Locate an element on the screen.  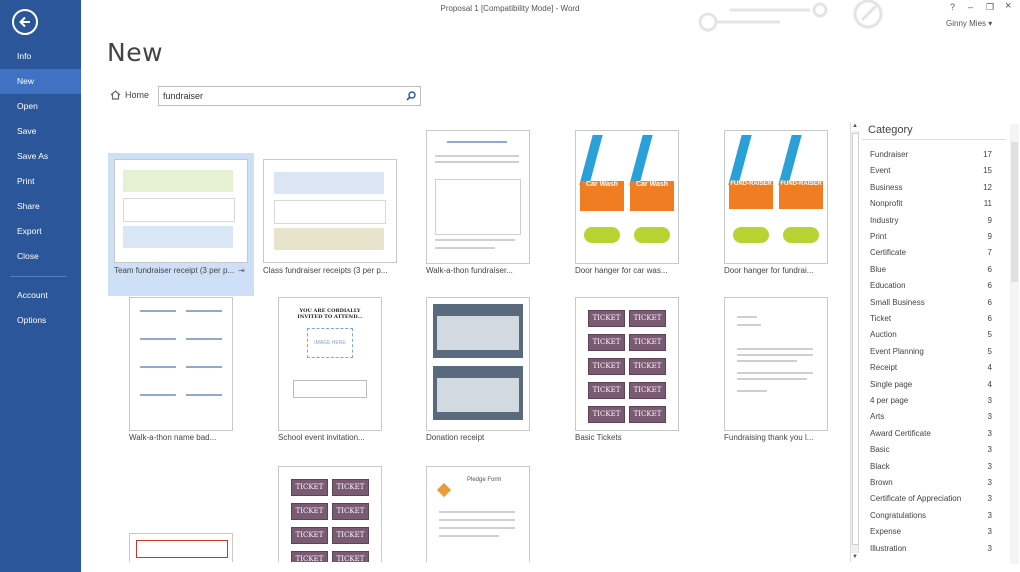
restore-button: ❐ is located at coordinates (990, 7).